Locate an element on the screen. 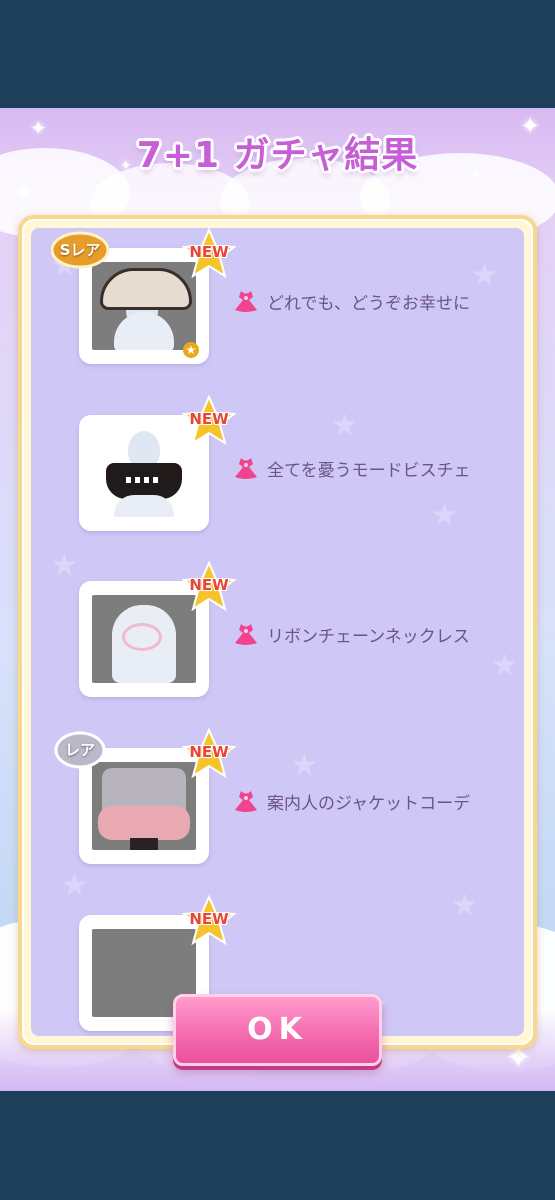  headdress-icon is located at coordinates (146, 289).